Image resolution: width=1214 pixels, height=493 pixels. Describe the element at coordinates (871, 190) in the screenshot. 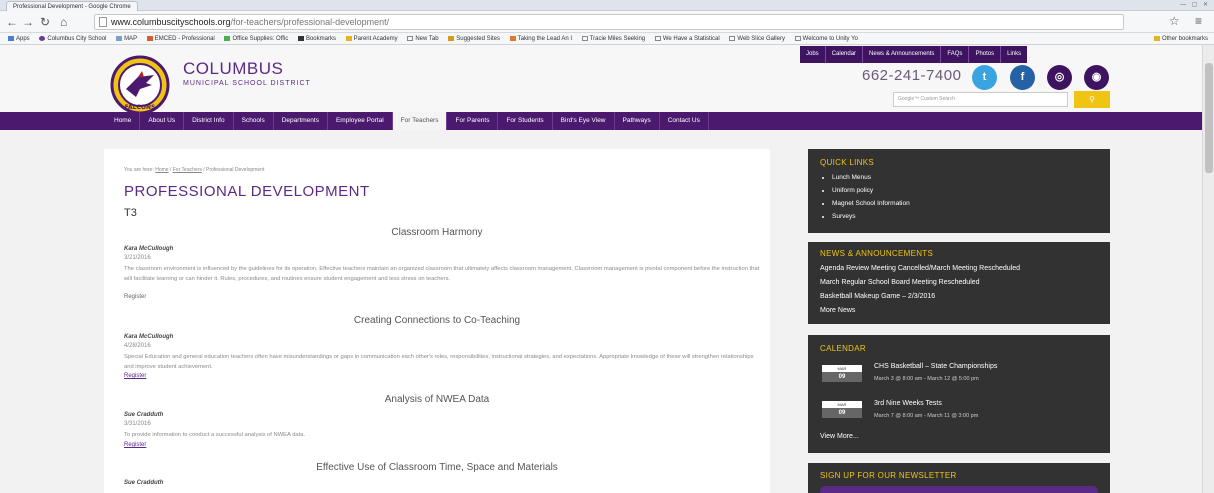

I see `quick-link-item: Uniform policy` at that location.